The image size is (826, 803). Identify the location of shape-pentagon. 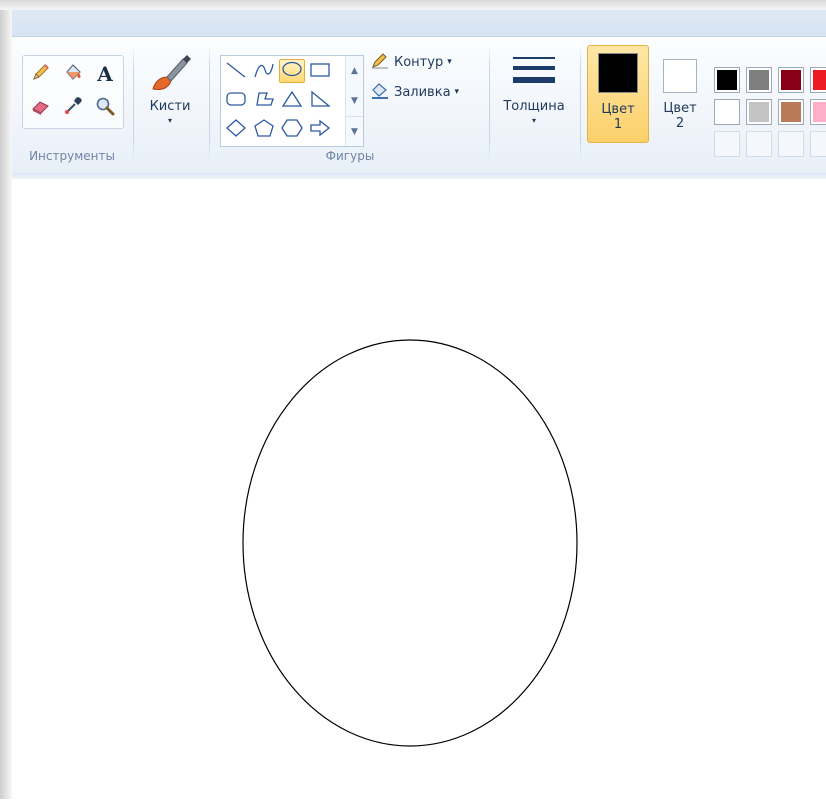
(264, 130).